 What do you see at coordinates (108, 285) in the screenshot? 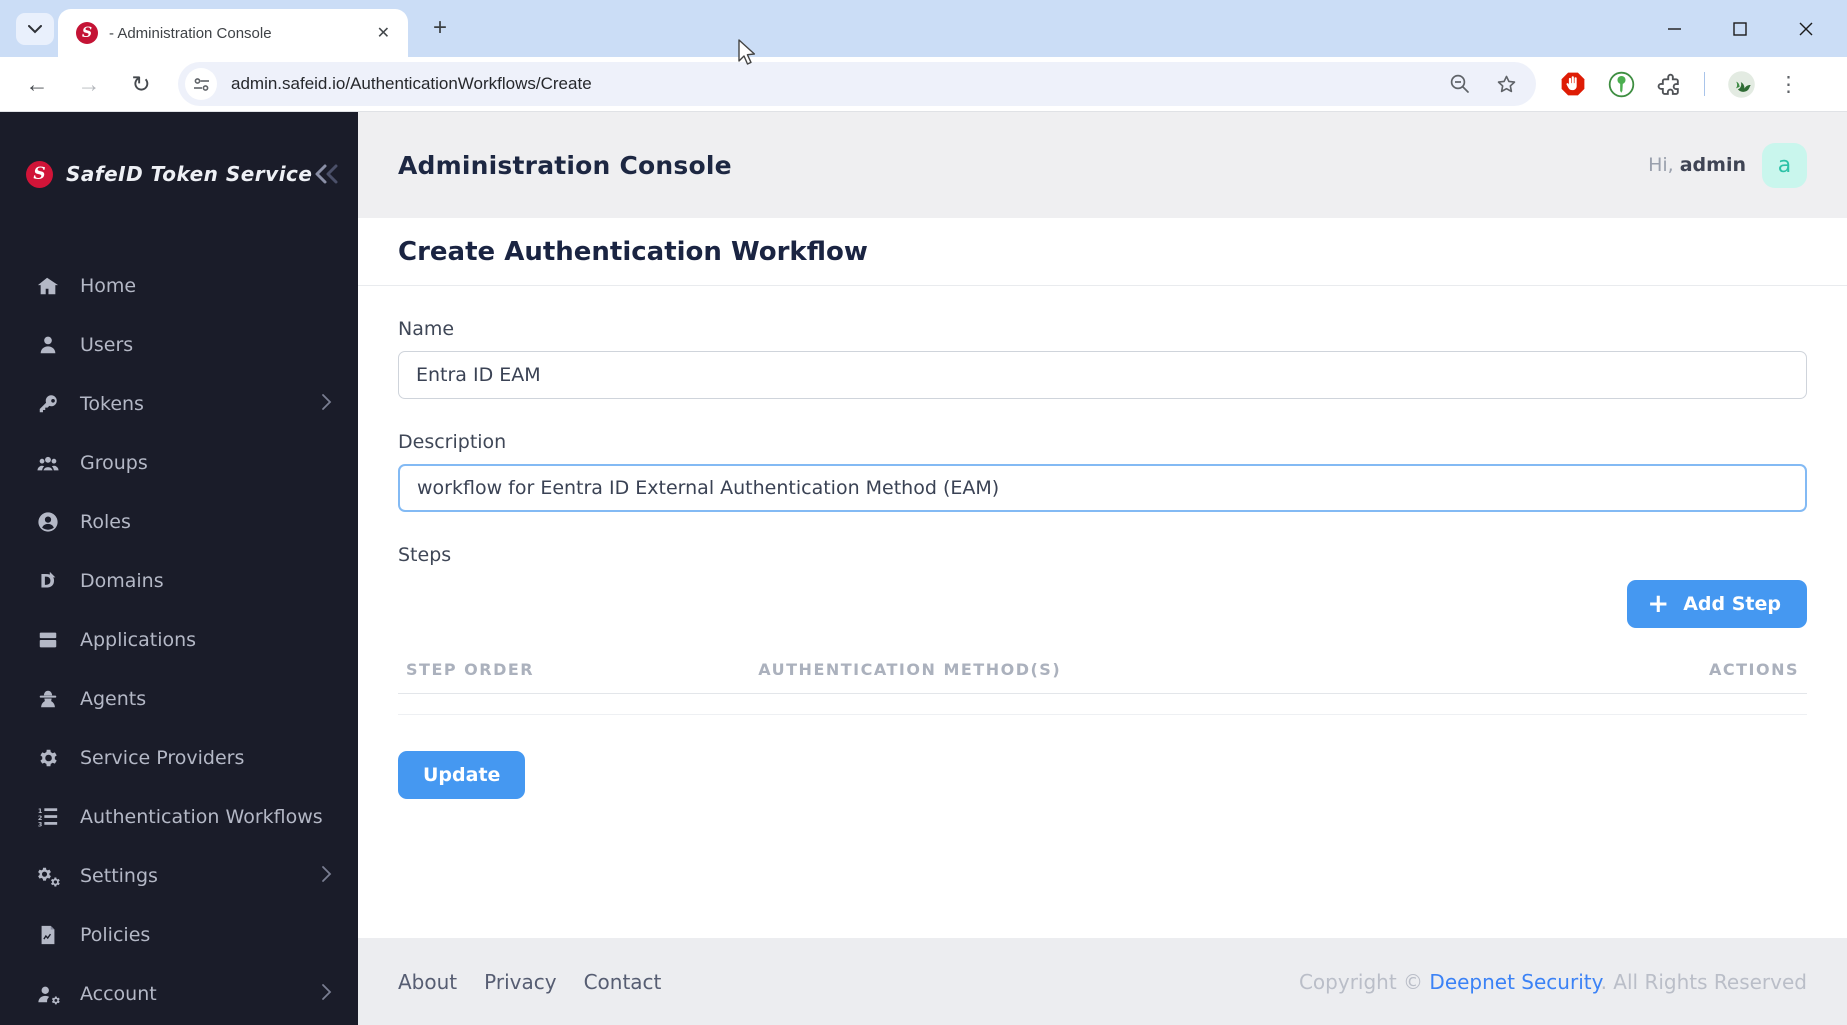
I see `sidebar-item-label: Home` at bounding box center [108, 285].